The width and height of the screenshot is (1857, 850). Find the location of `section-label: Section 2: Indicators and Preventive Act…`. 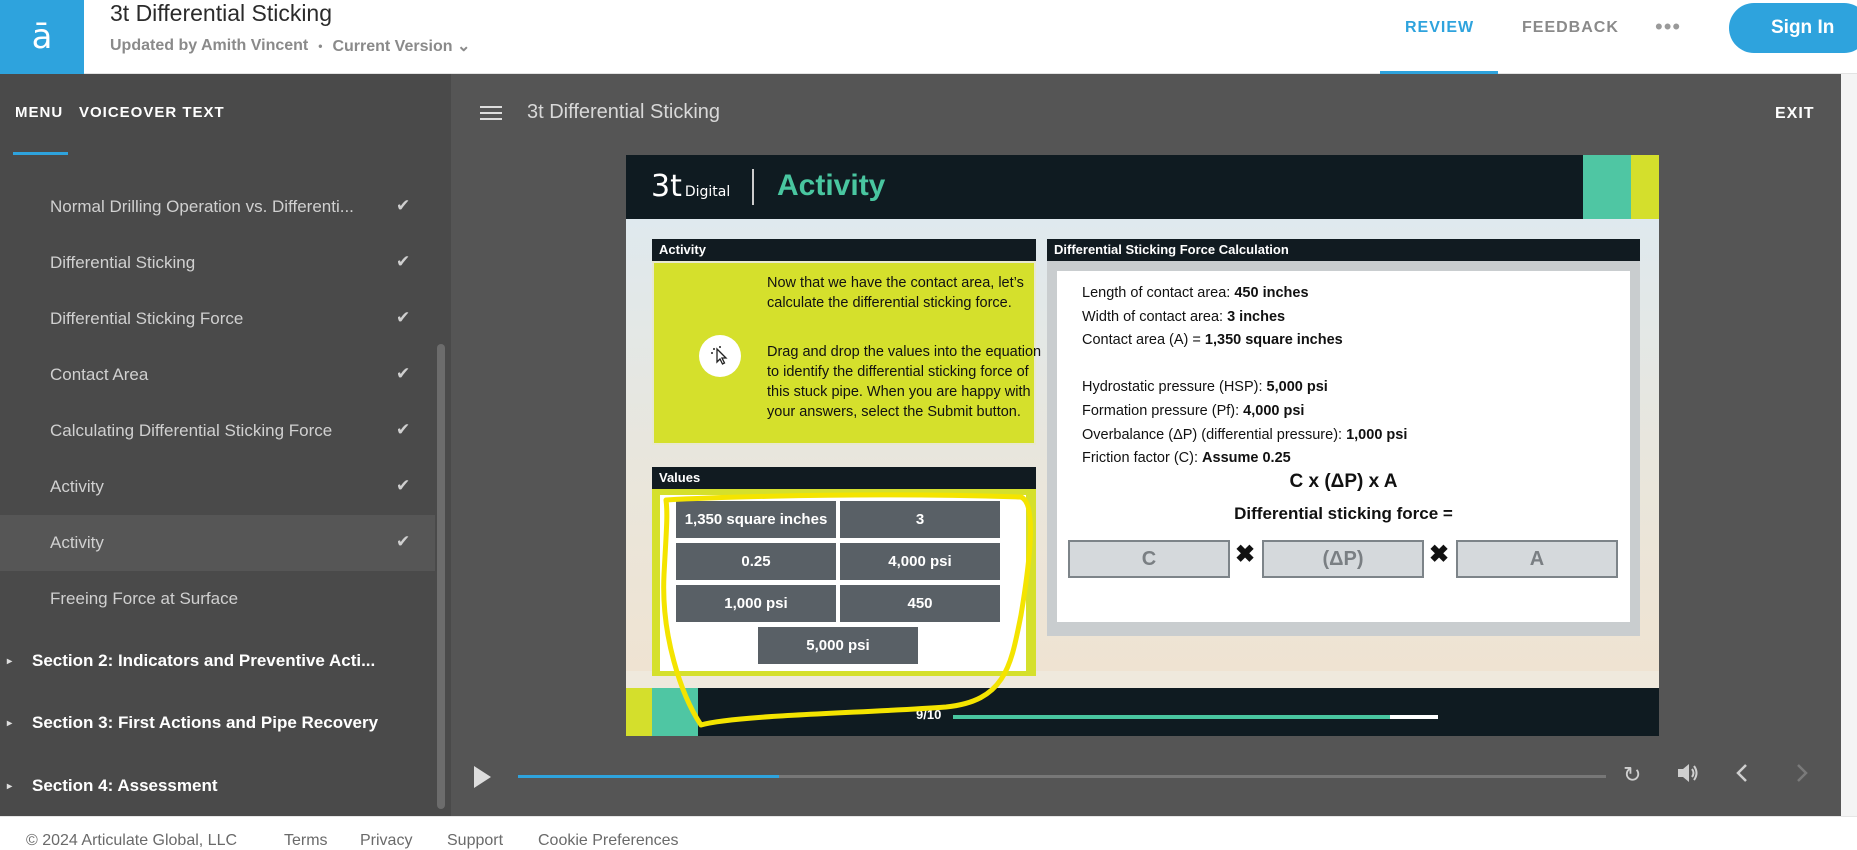

section-label: Section 2: Indicators and Preventive Act… is located at coordinates (204, 660).